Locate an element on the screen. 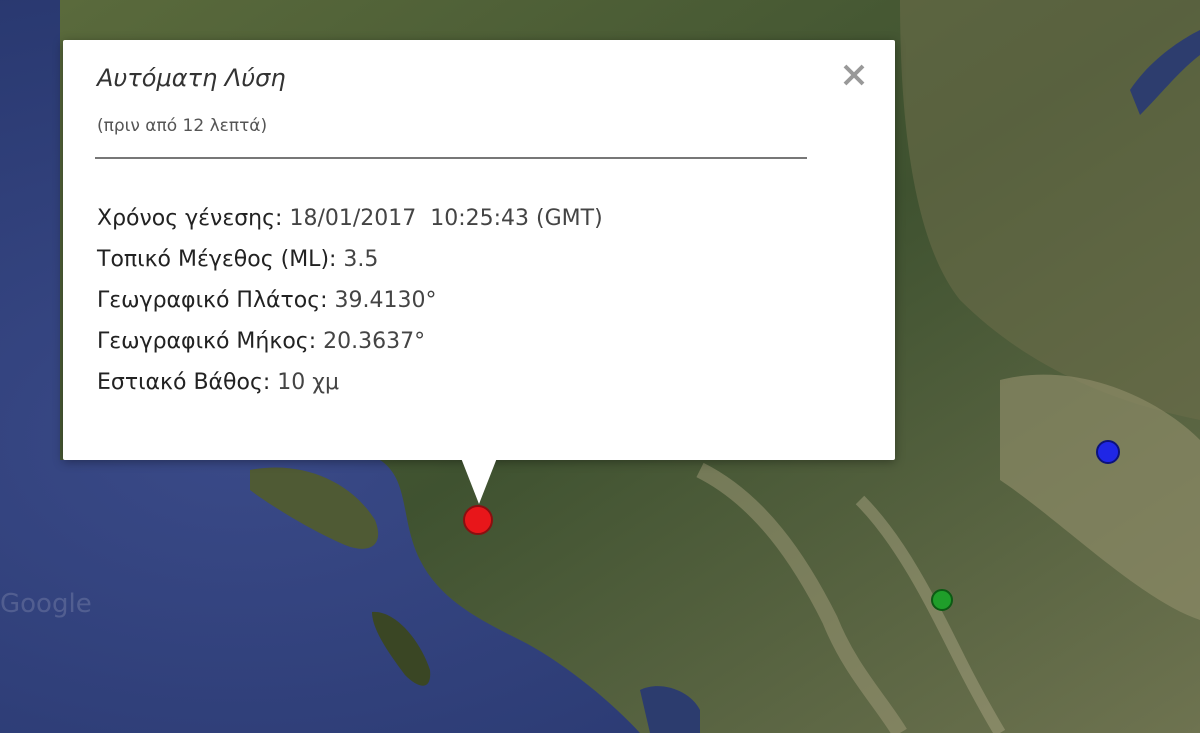 This screenshot has height=733, width=1200. latitude-row: Γεωγραφικό Πλάτος: 39.4130° is located at coordinates (350, 300).